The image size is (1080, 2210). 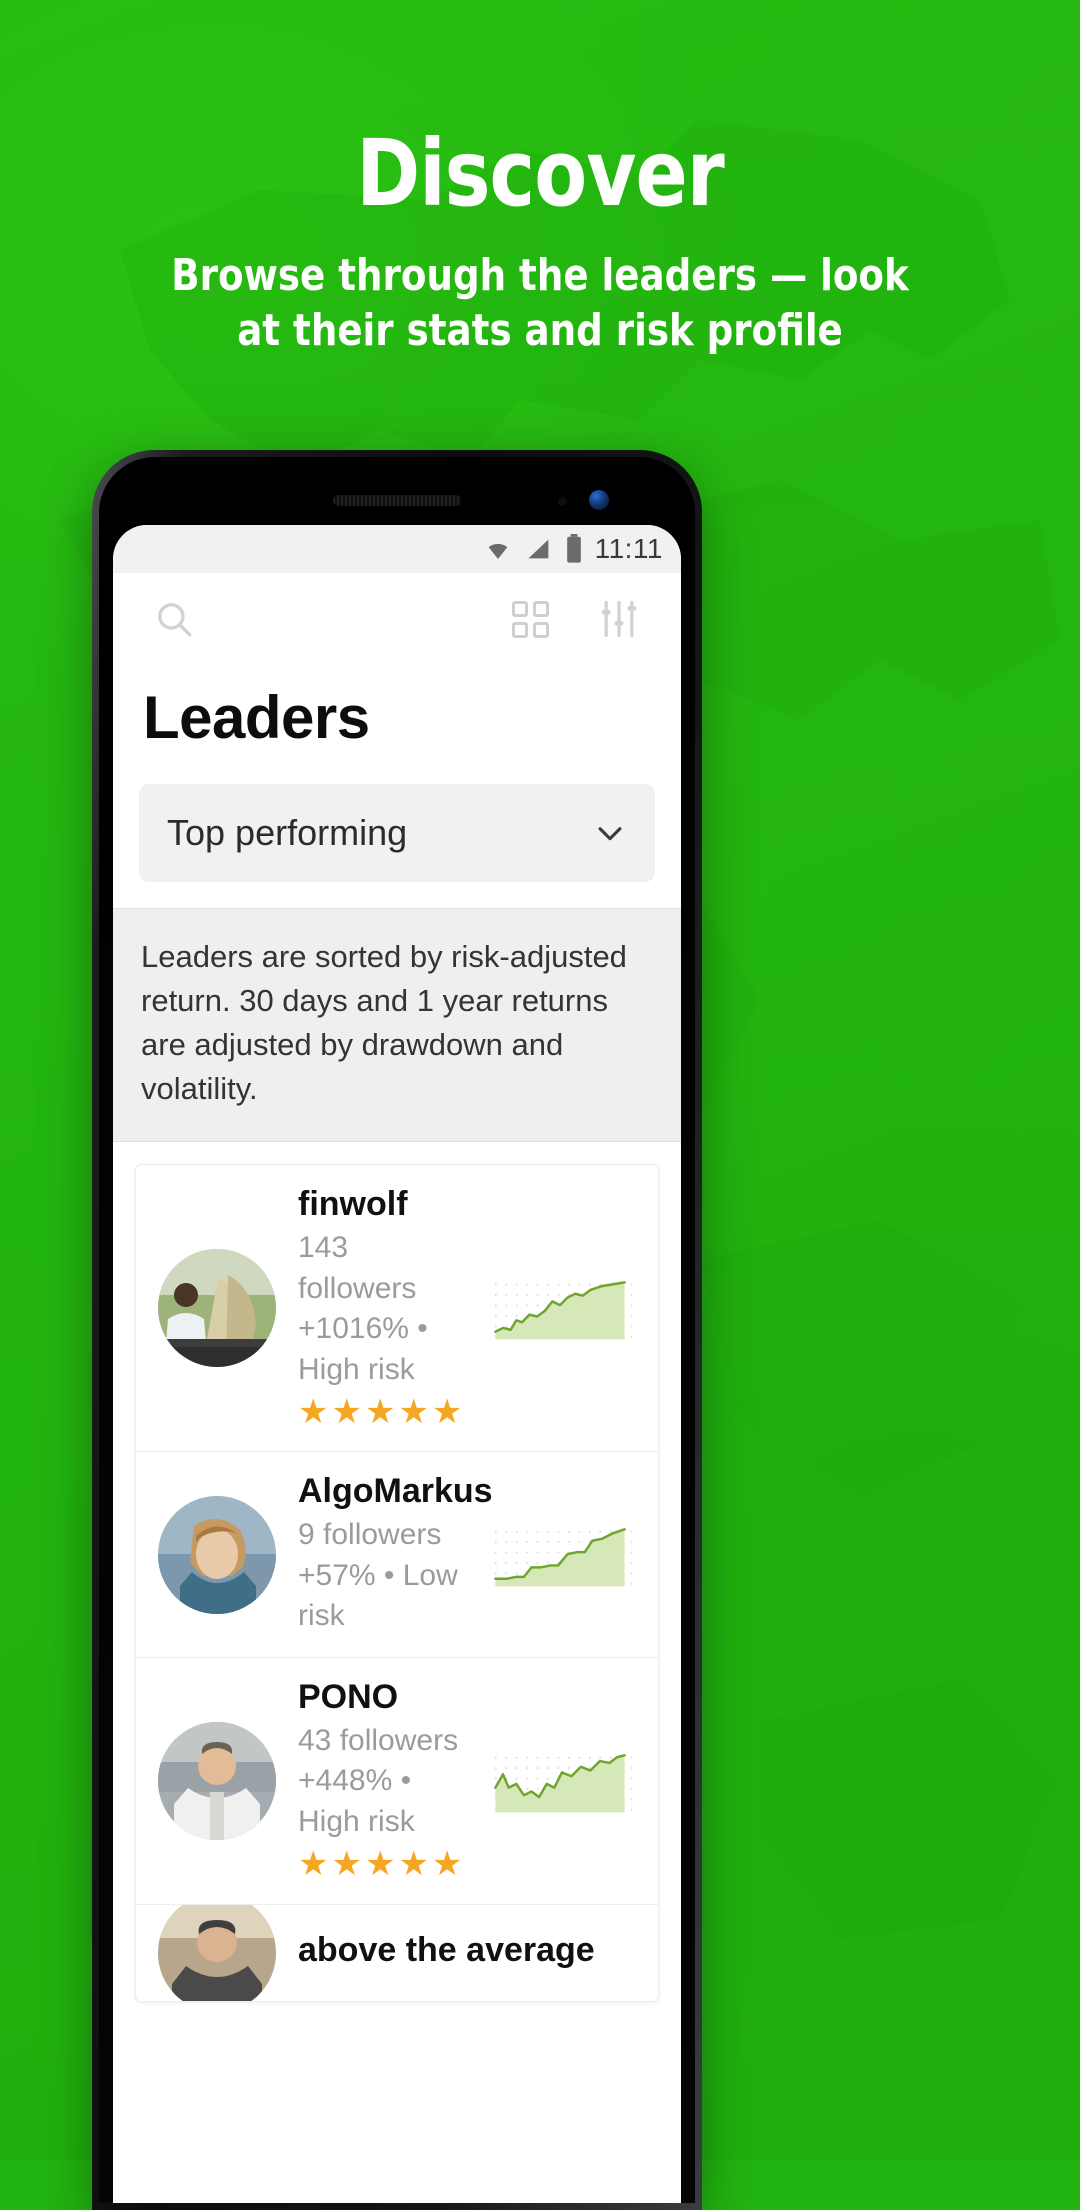 What do you see at coordinates (628, 548) in the screenshot?
I see `status-bar-clock: 11:11` at bounding box center [628, 548].